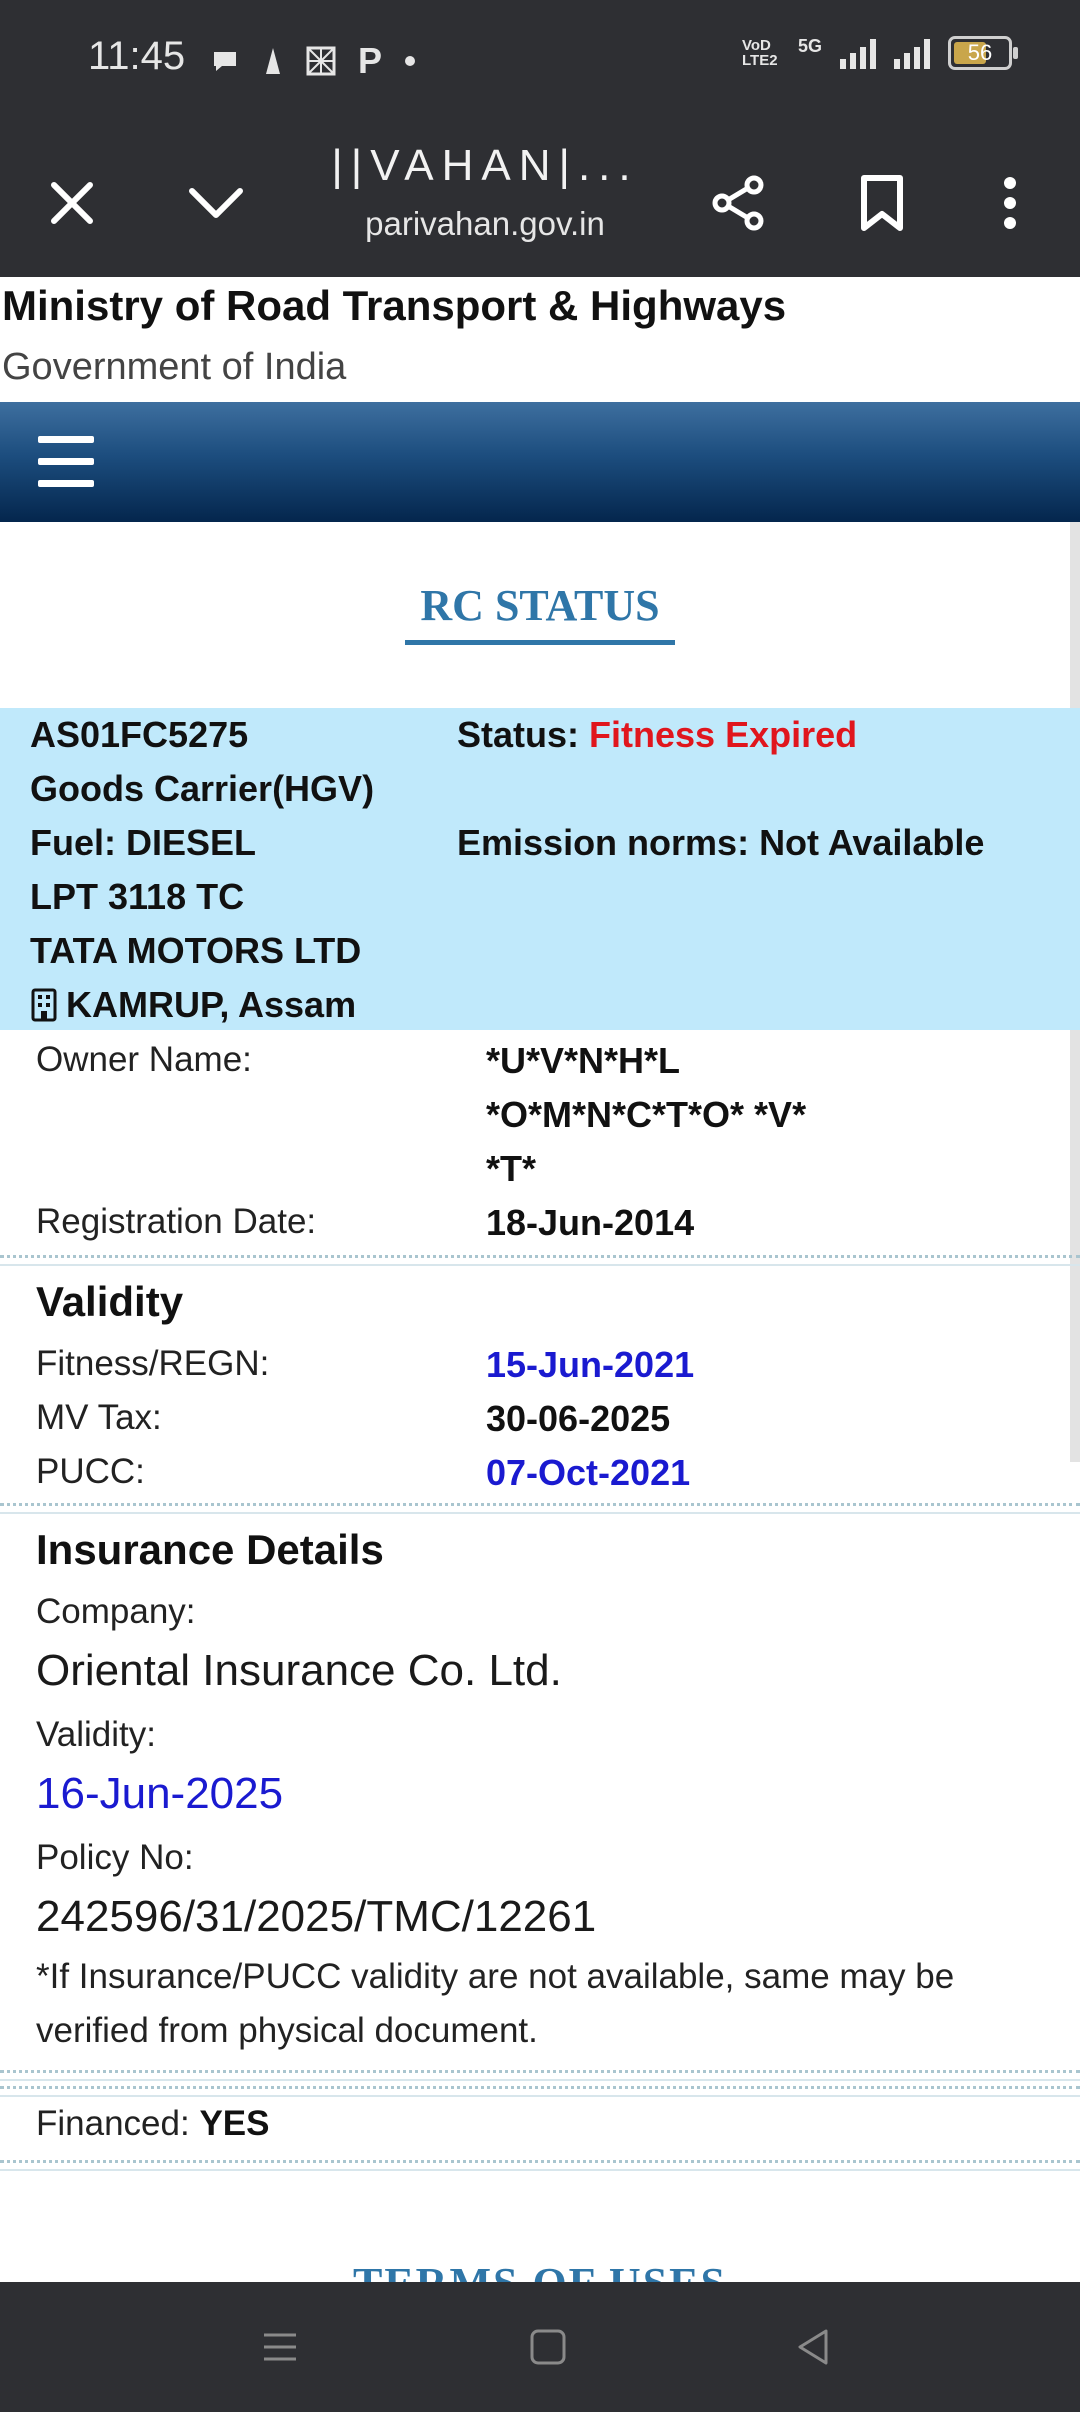 The image size is (1080, 2412). I want to click on owner-name-line-1: *U*V*N*H*L, so click(583, 1060).